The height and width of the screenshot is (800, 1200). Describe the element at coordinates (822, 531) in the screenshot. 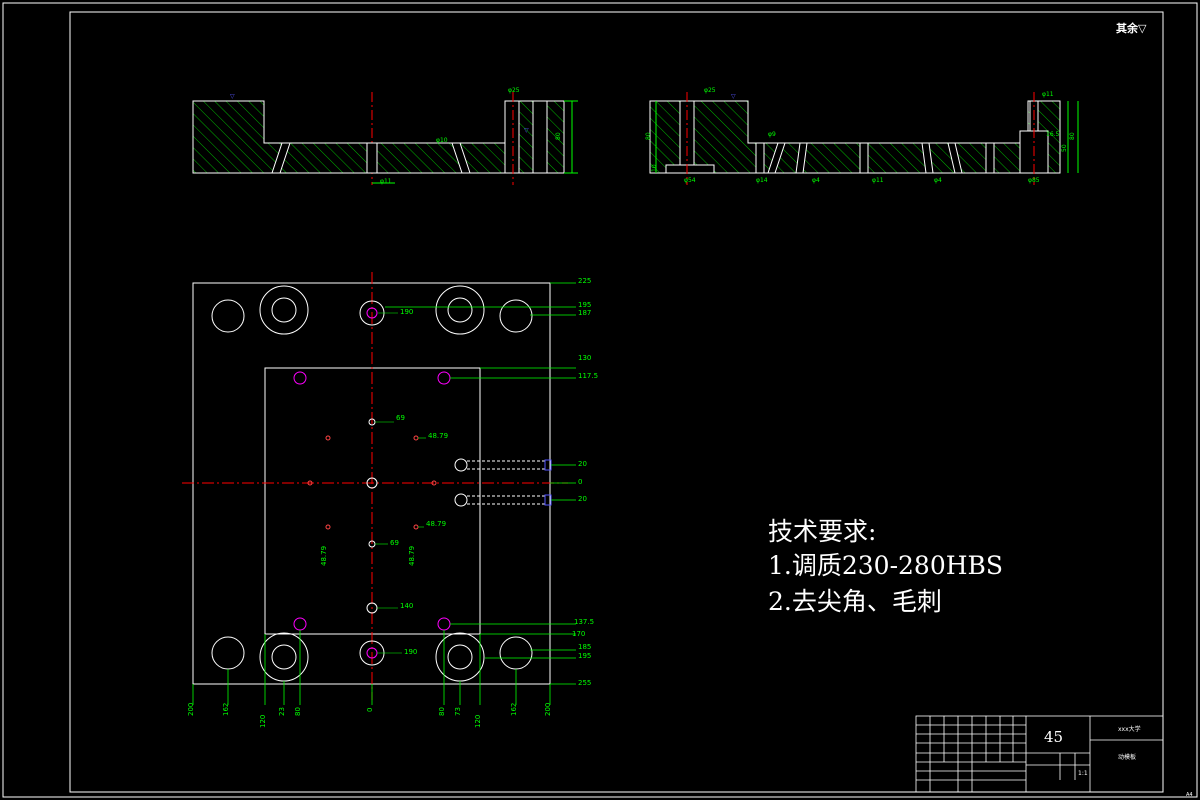

I see `tech-requirements-title: 技术要求:` at that location.